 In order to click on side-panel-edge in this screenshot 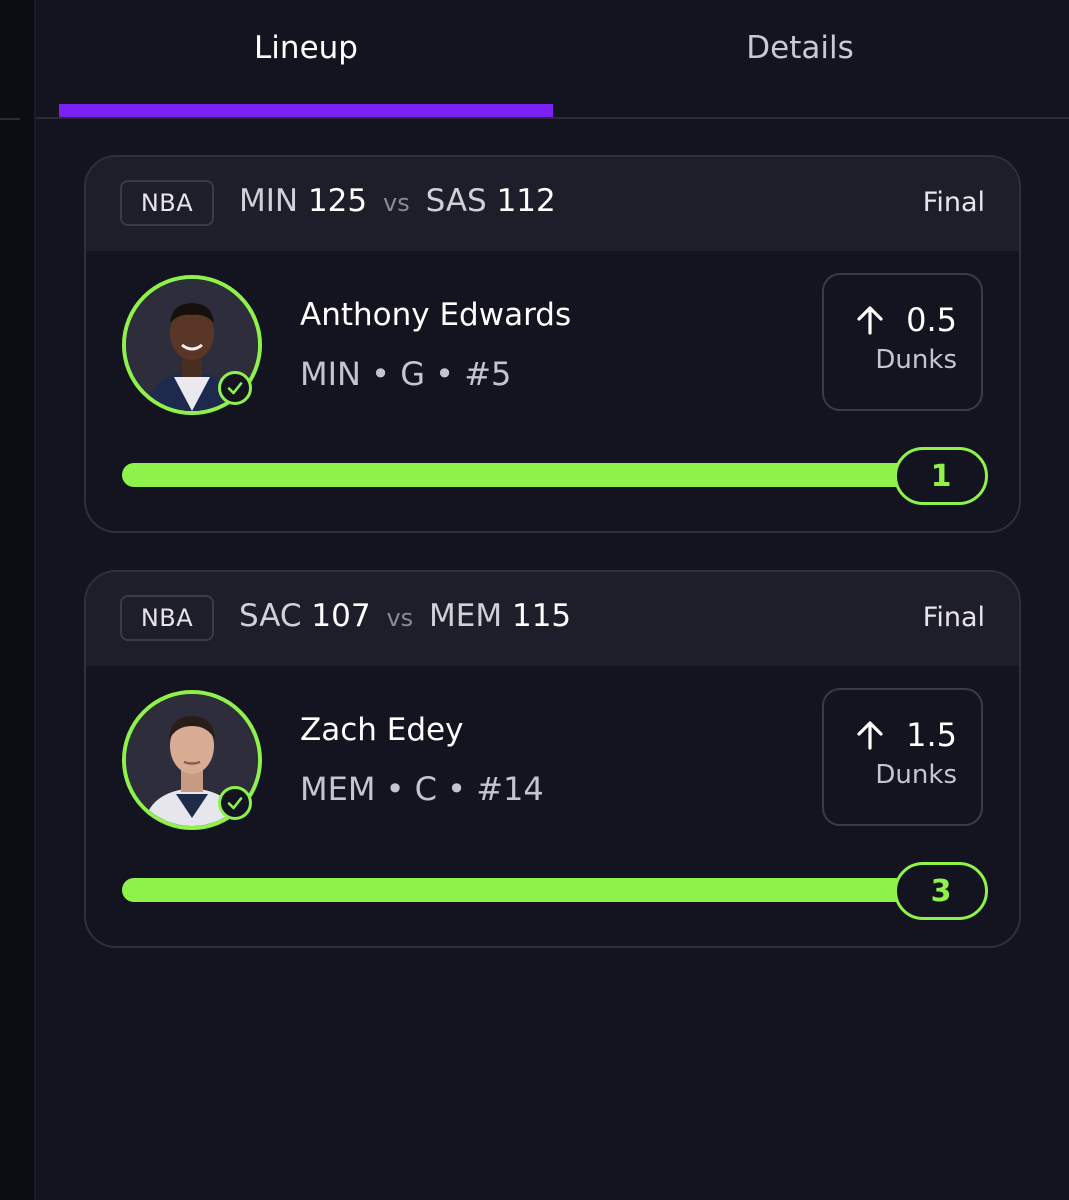, I will do `click(18, 600)`.